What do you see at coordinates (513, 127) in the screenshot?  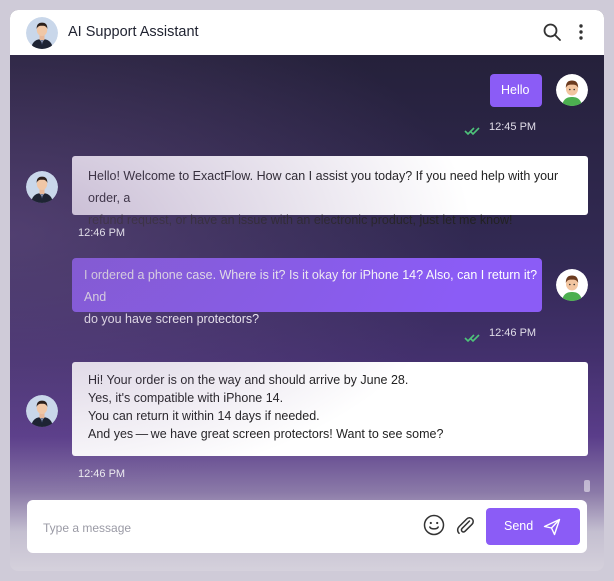 I see `message-time: 12:45 PM` at bounding box center [513, 127].